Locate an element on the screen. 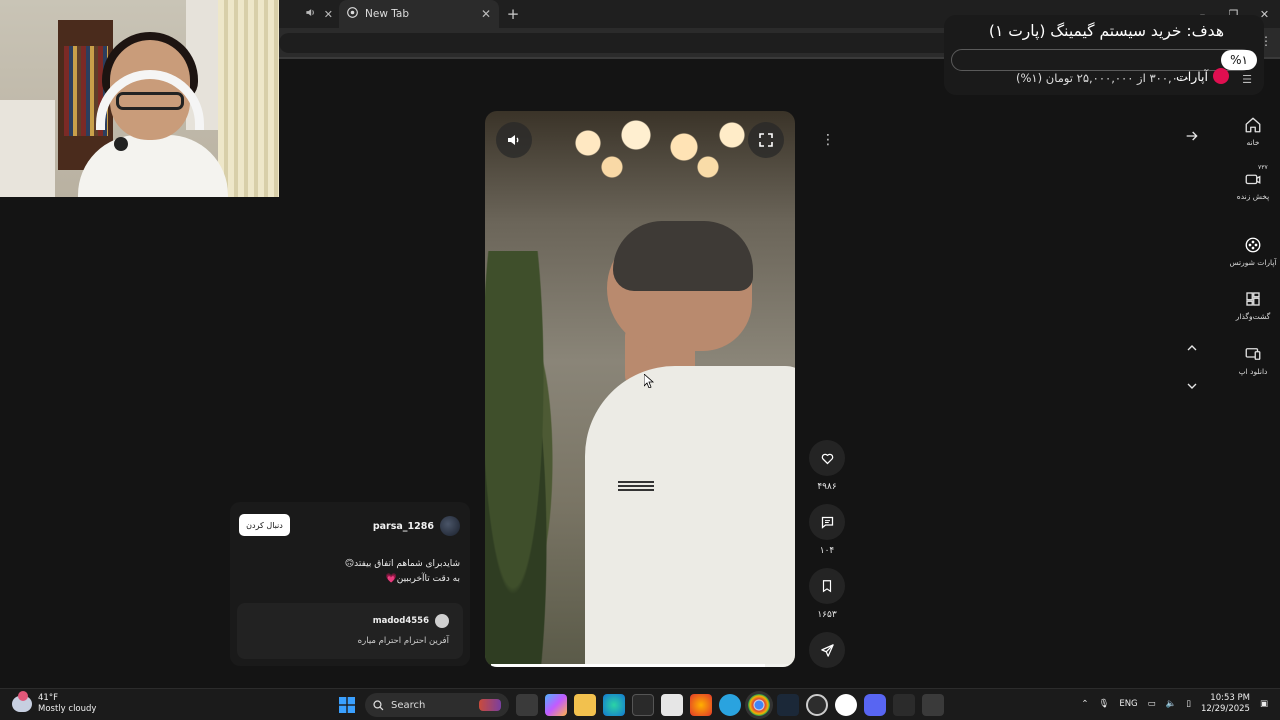 This screenshot has width=1280, height=720. mic-icon: 🎙 is located at coordinates (1104, 704).